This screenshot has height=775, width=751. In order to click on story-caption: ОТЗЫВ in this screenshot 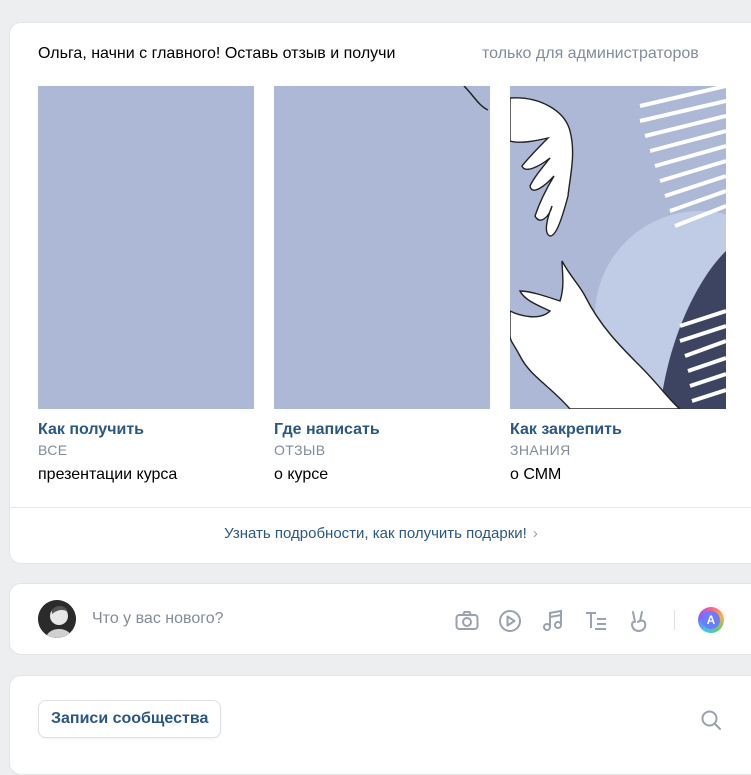, I will do `click(300, 450)`.